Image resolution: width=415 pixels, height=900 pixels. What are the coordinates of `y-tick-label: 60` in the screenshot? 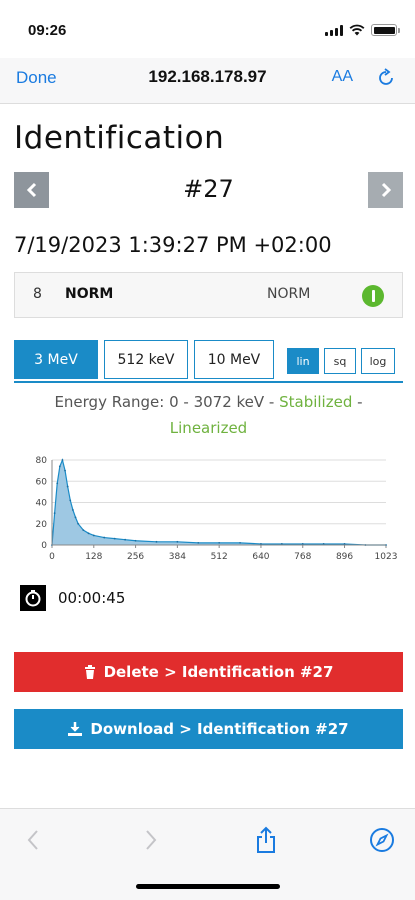 It's located at (42, 482).